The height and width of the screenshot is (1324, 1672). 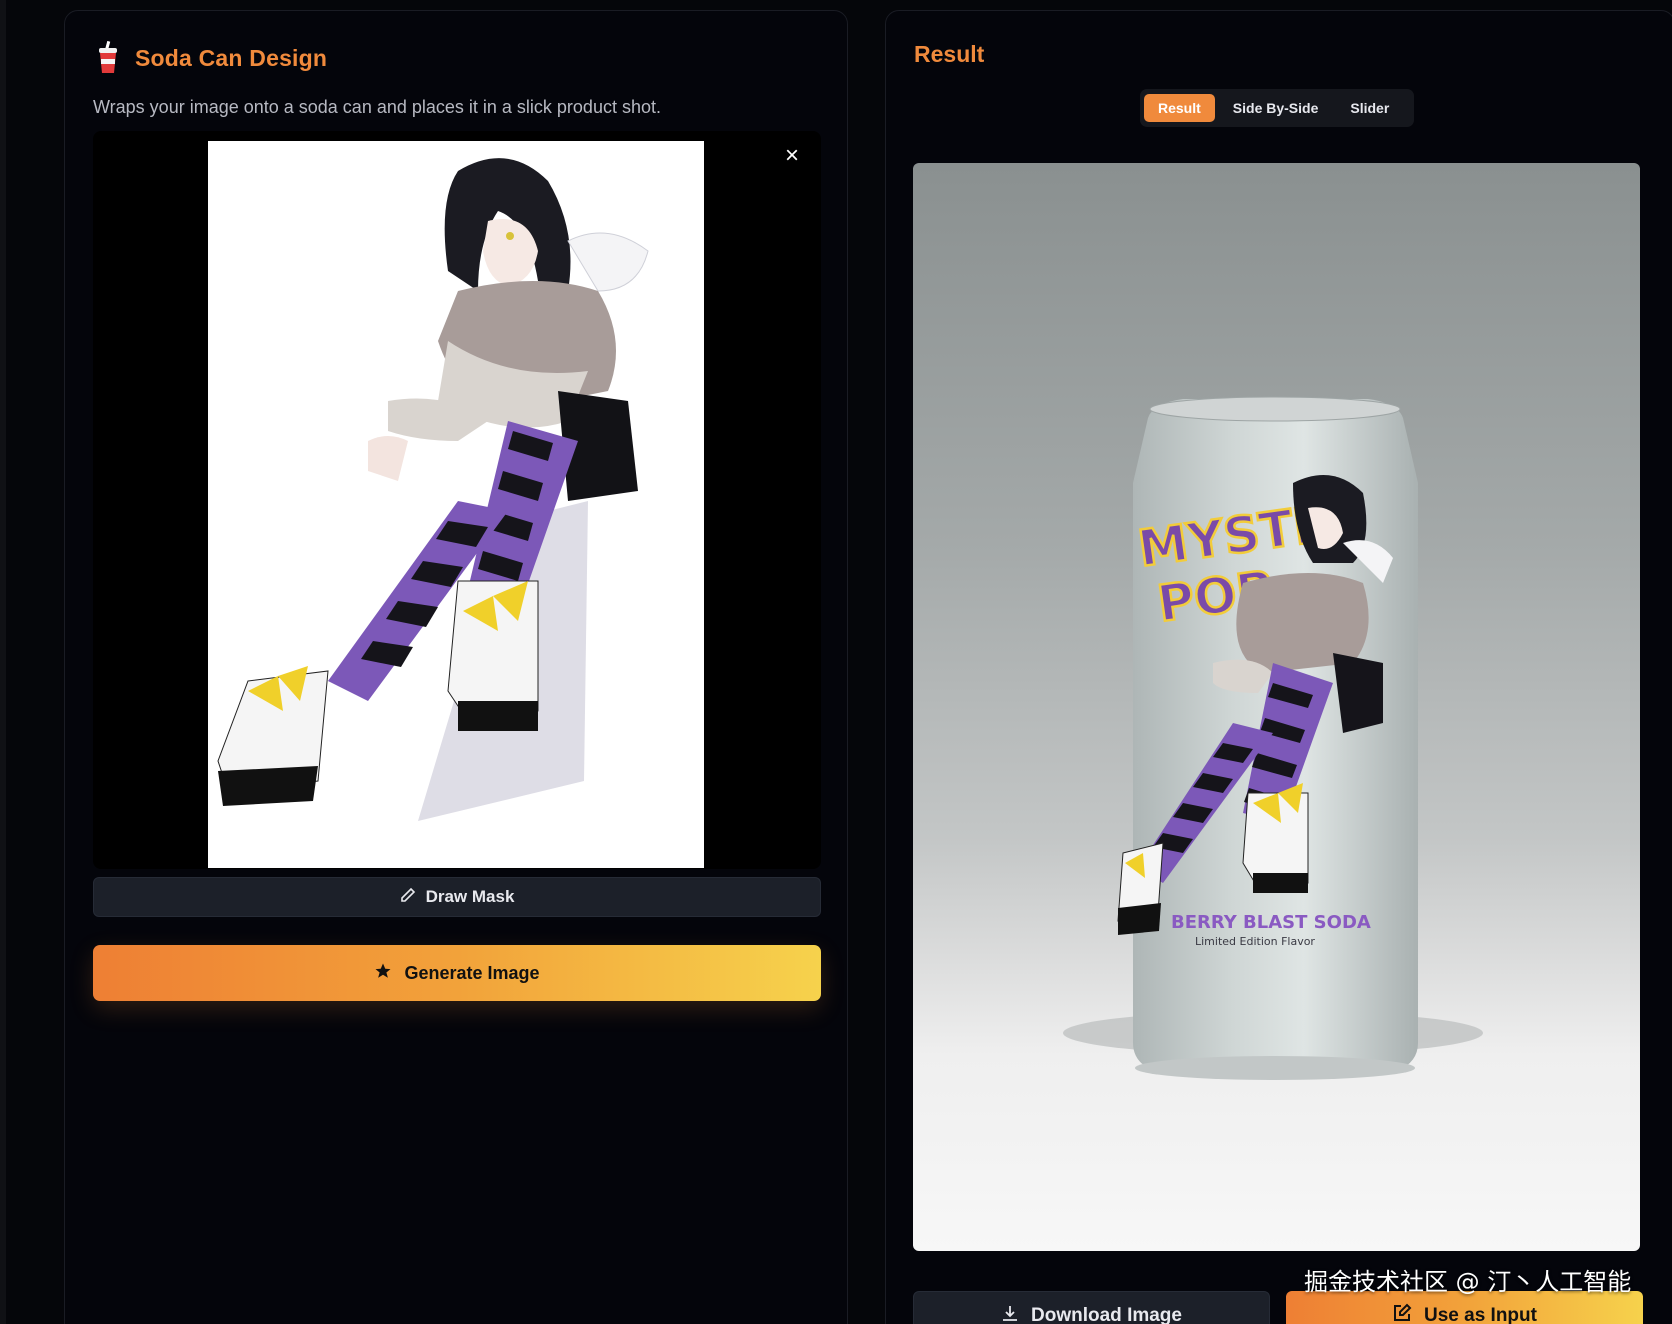 I want to click on download-image-button: Download Image, so click(x=1091, y=1307).